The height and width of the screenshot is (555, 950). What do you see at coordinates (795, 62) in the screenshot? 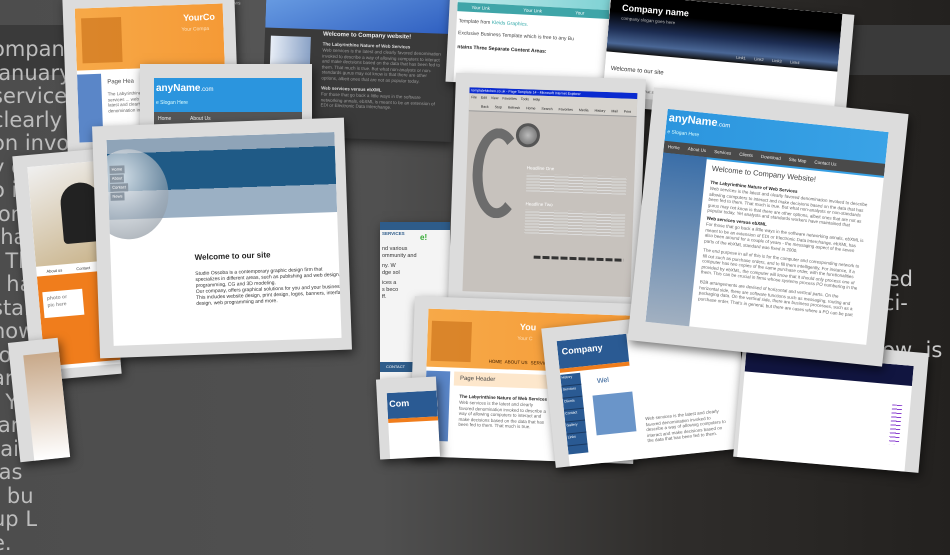
I see `link: Link4` at bounding box center [795, 62].